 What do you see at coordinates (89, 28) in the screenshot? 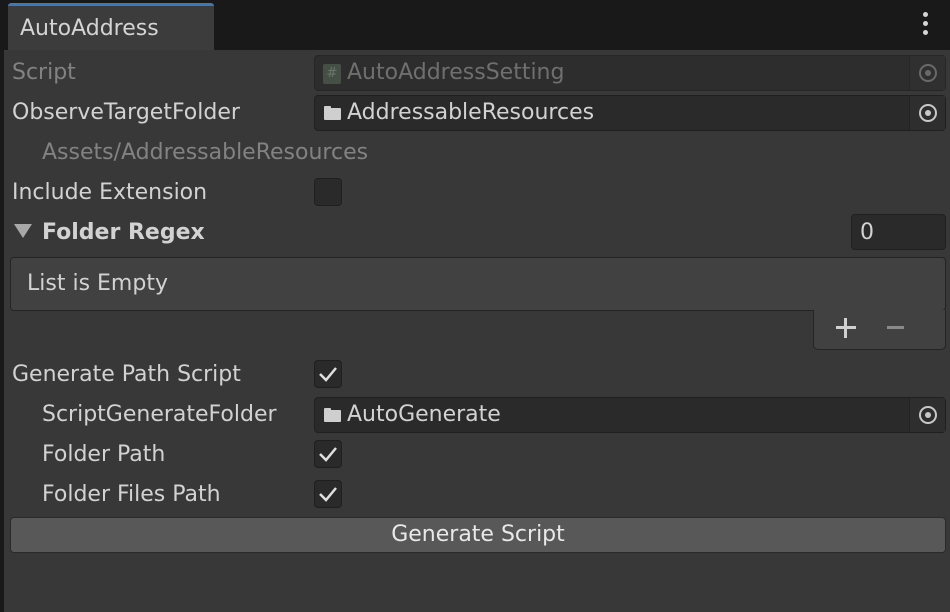
I see `tab-title: AutoAddress` at bounding box center [89, 28].